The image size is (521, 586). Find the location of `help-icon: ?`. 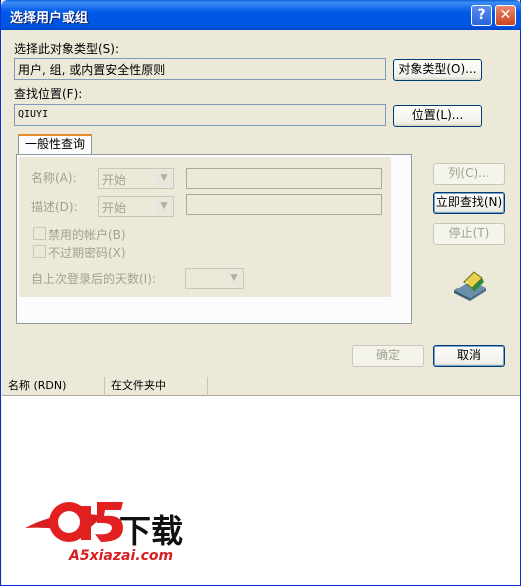

help-icon: ? is located at coordinates (481, 15).